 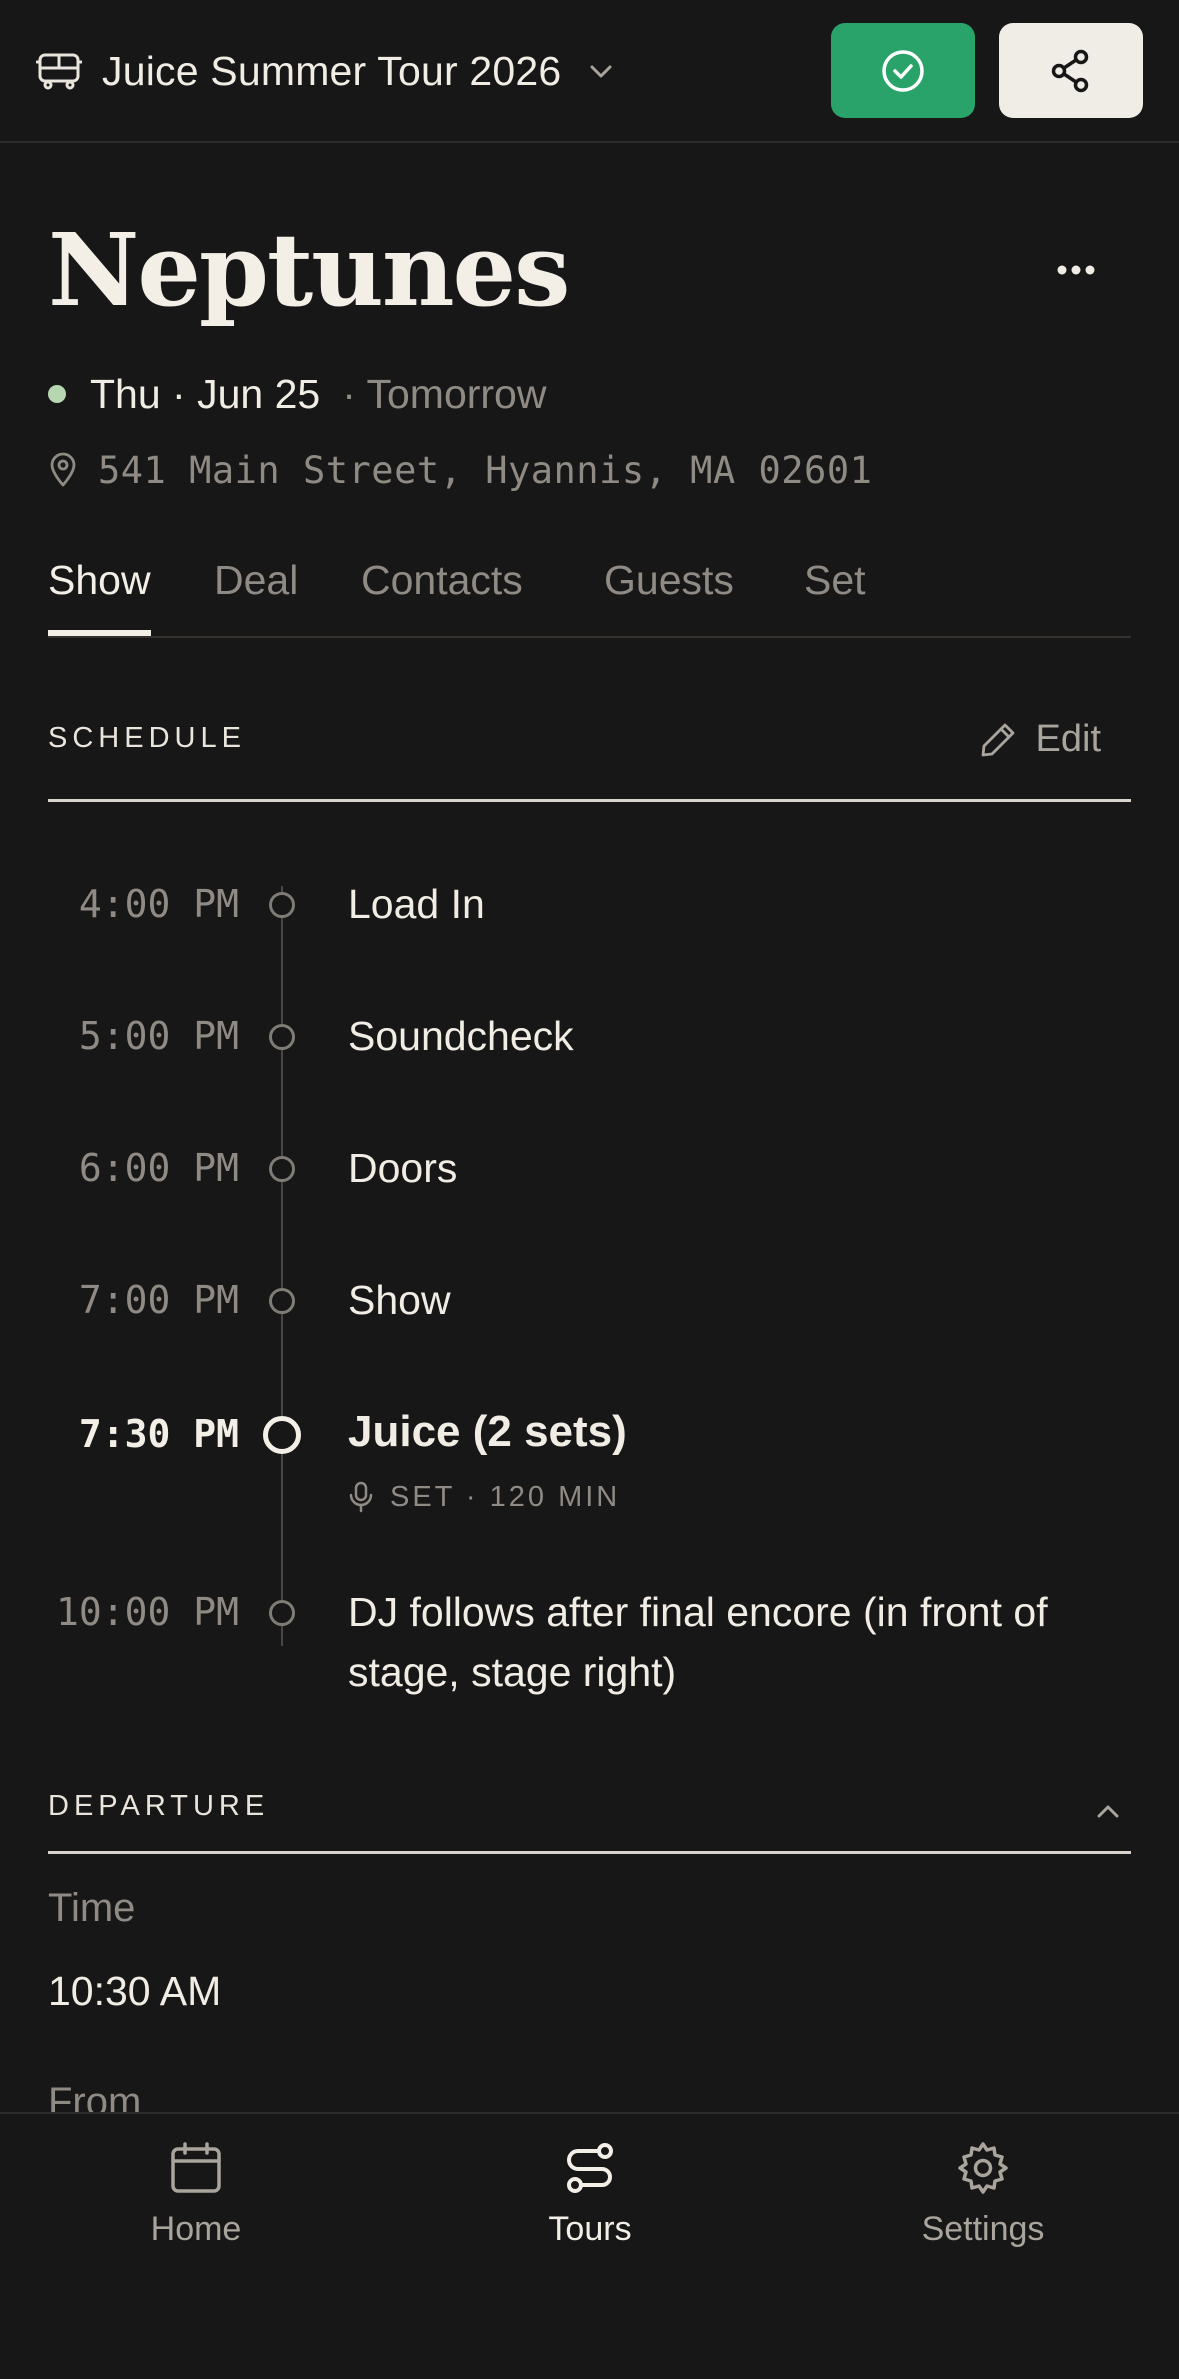 I want to click on nav-label: Home, so click(x=196, y=2229).